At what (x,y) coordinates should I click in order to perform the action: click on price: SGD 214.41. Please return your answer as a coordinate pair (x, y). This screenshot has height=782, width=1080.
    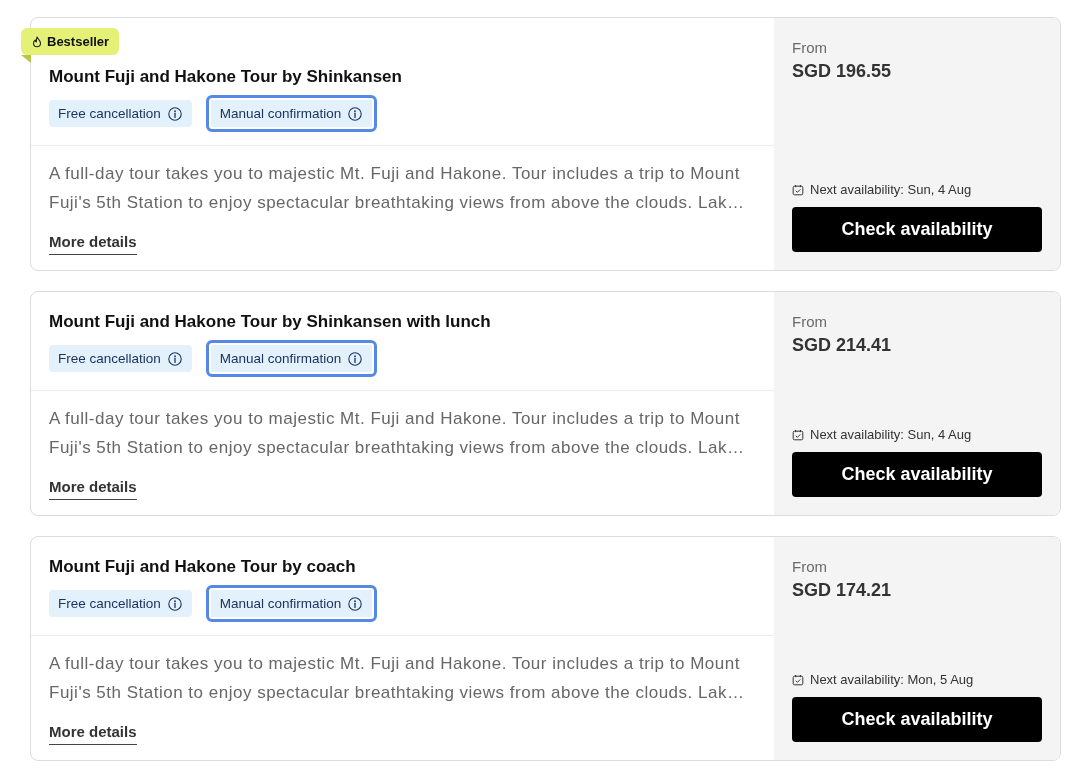
    Looking at the image, I should click on (842, 345).